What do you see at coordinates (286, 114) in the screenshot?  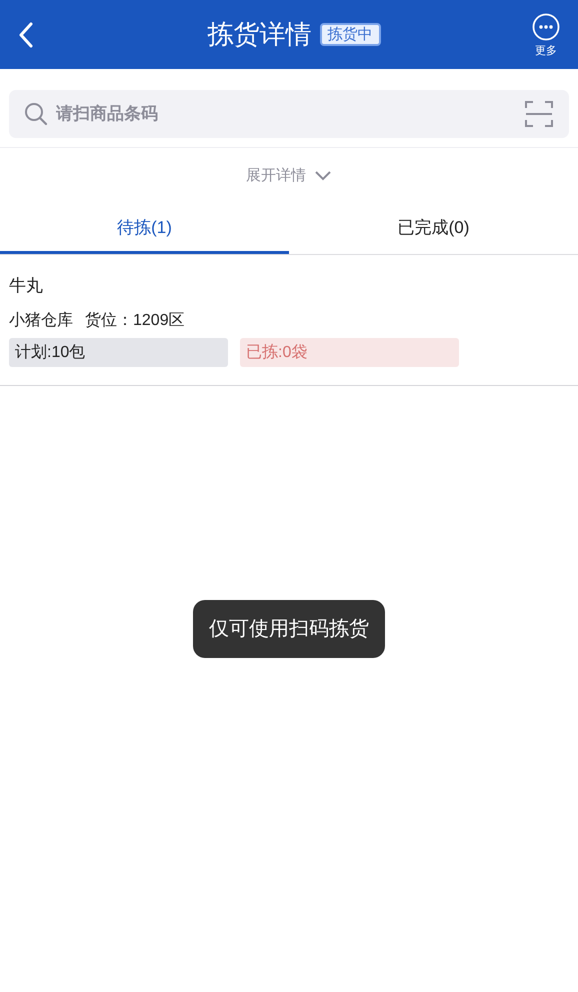 I see `search-field: 请扫商品条码` at bounding box center [286, 114].